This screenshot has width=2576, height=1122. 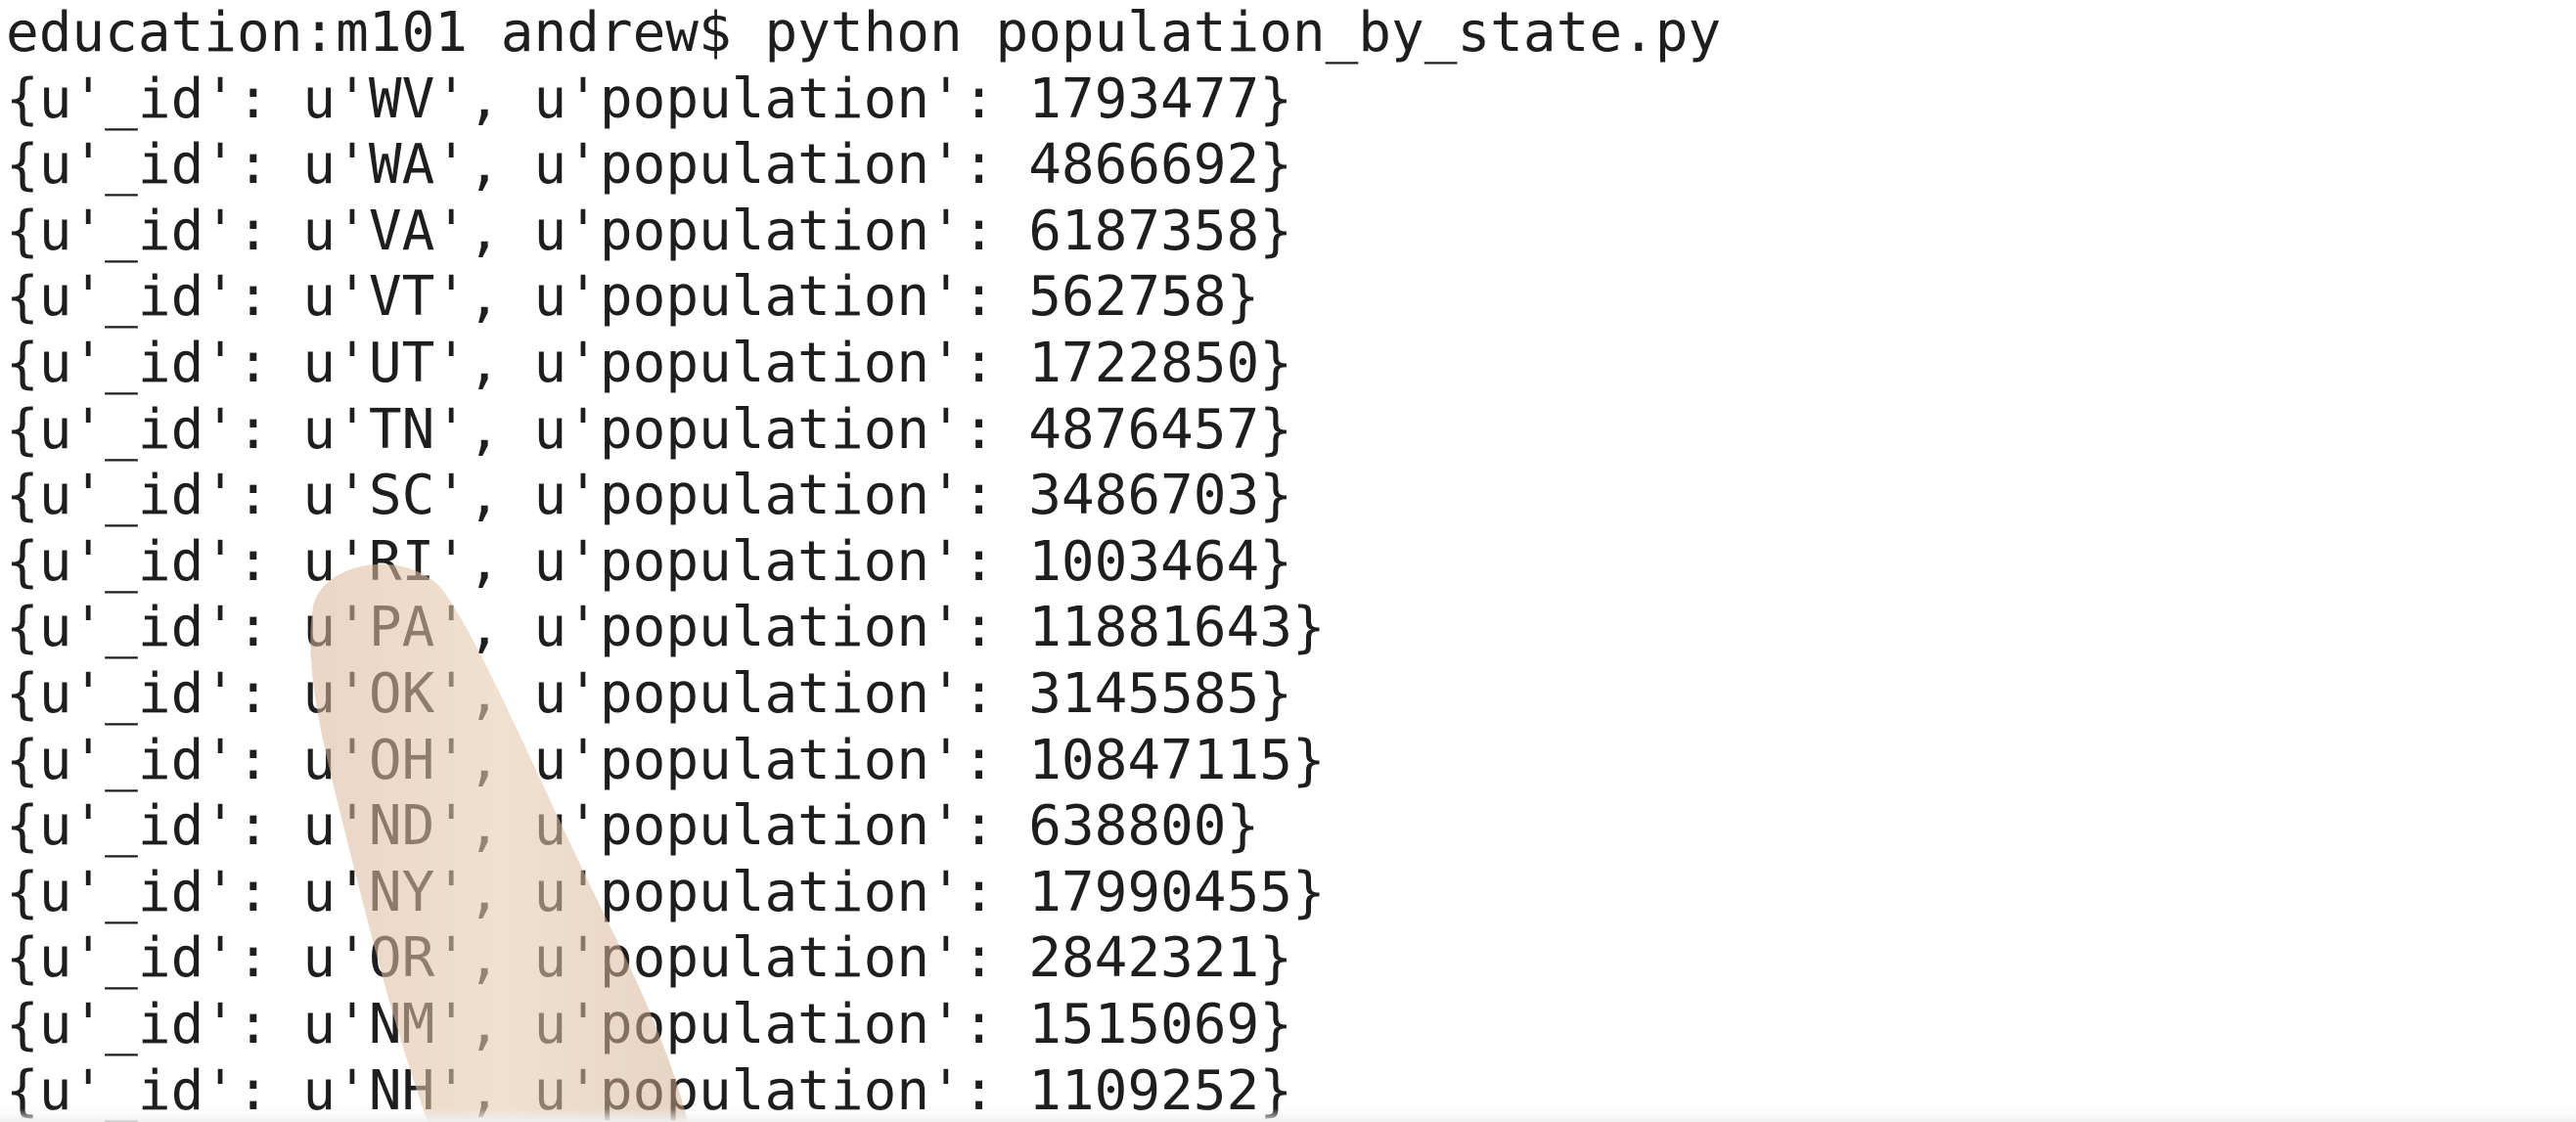 I want to click on output-line: {u'_id': u'NM', u'population': 1515069}, so click(x=863, y=1025).